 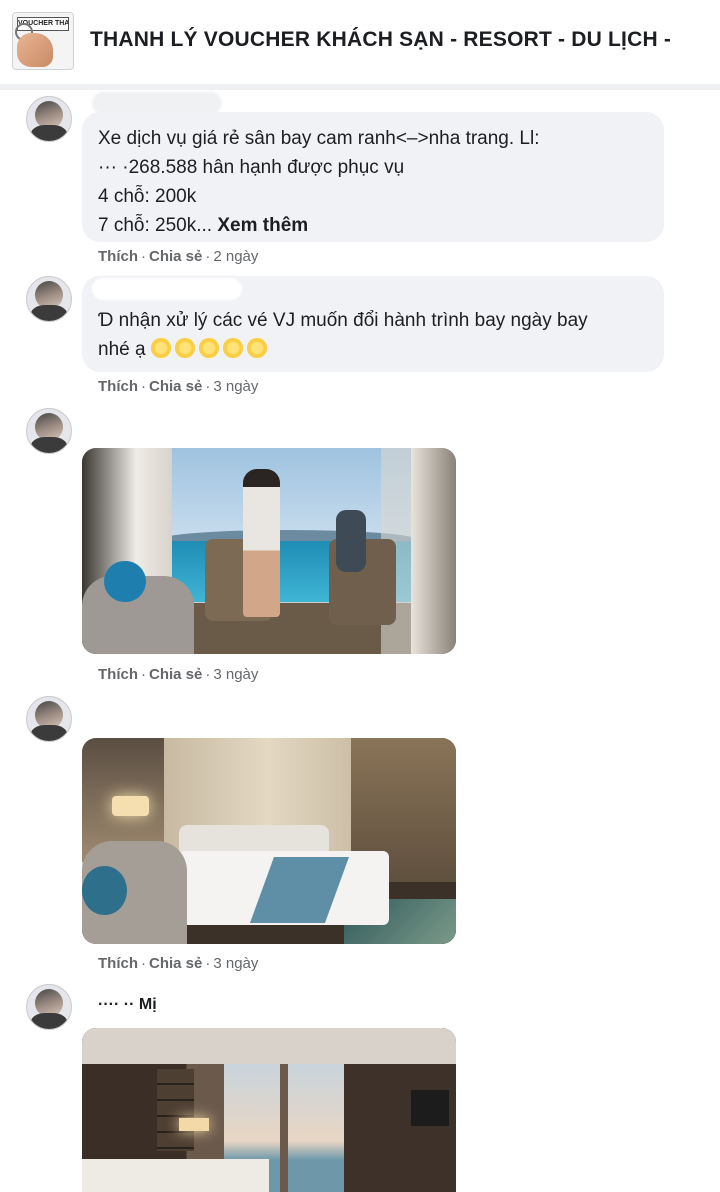 I want to click on comment-line-last: nhé ạ, so click(x=373, y=349).